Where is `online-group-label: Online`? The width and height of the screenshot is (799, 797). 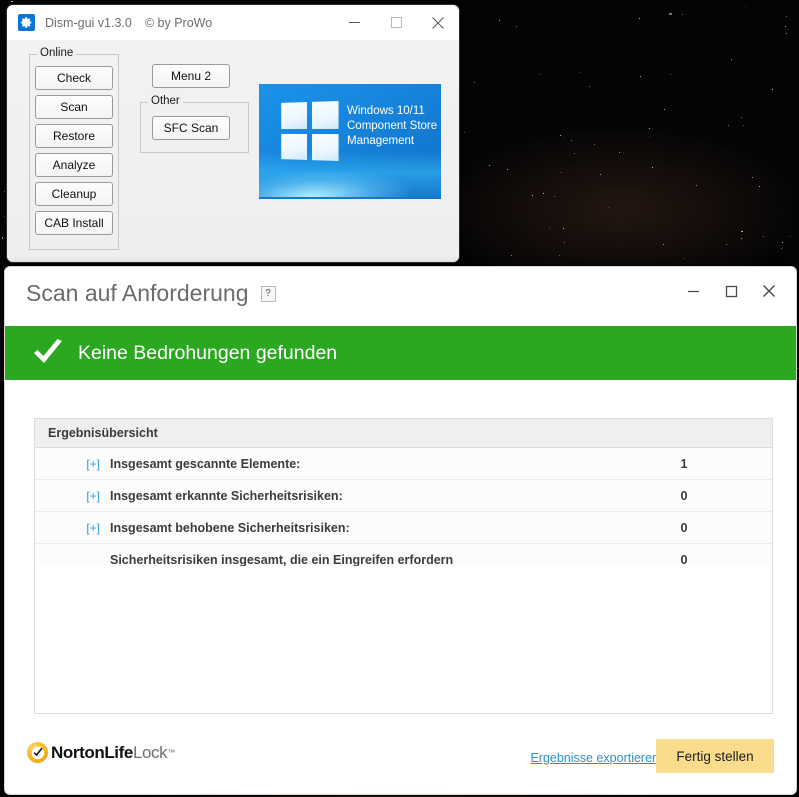
online-group-label: Online is located at coordinates (57, 53).